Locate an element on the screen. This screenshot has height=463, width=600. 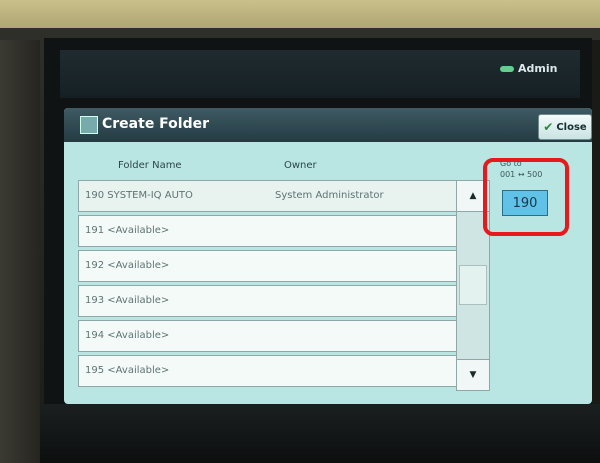
folder-row: 193 <Available> is located at coordinates (268, 301).